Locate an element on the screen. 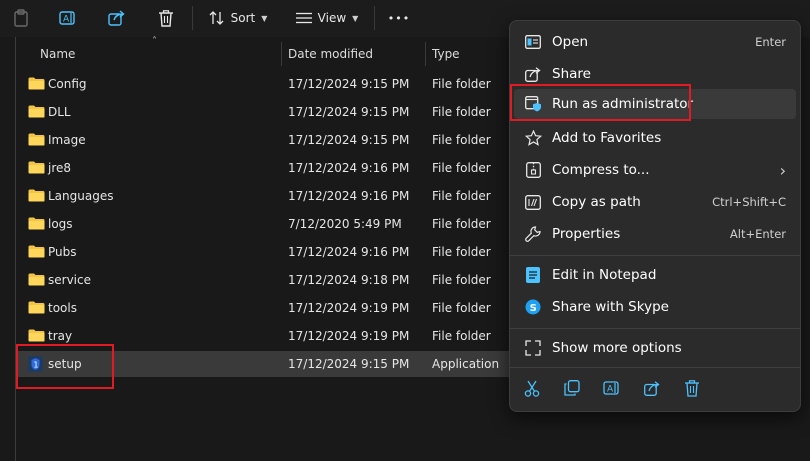 The height and width of the screenshot is (461, 810). folder-row: Image 17/12/2024 9:15 PM File folder is located at coordinates (265, 140).